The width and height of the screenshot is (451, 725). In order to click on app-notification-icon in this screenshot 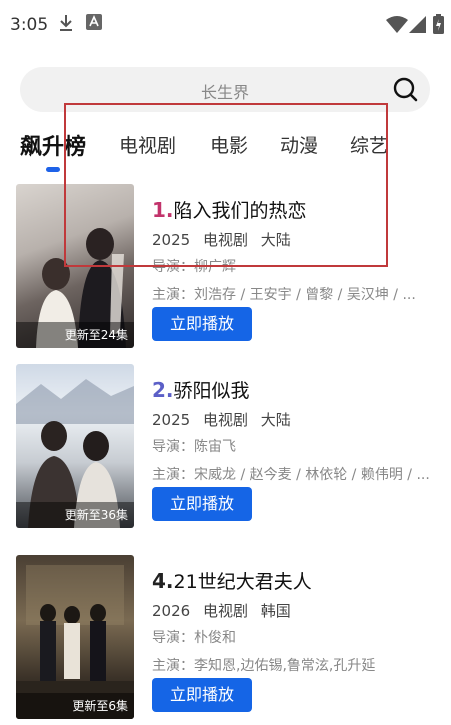, I will do `click(94, 22)`.